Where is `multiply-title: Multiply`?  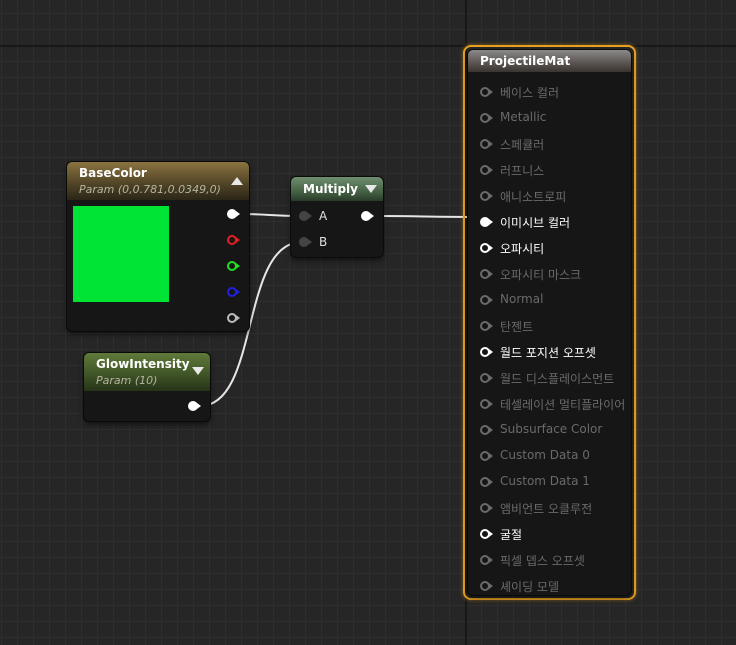 multiply-title: Multiply is located at coordinates (330, 189).